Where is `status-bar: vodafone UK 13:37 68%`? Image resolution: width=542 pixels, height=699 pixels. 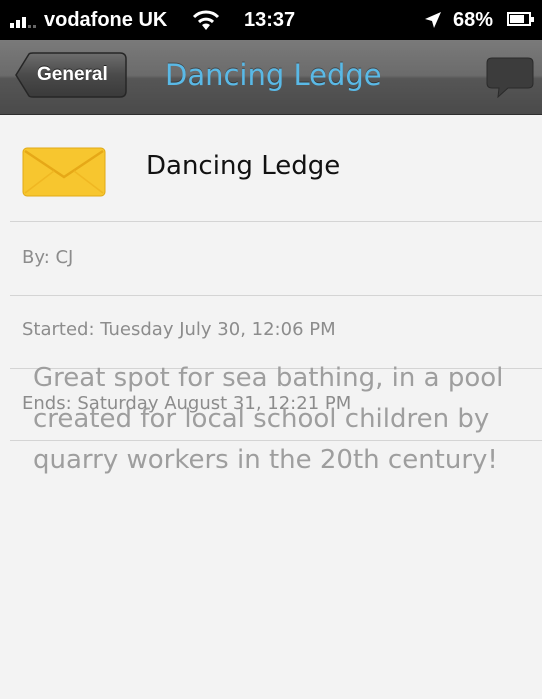 status-bar: vodafone UK 13:37 68% is located at coordinates (271, 20).